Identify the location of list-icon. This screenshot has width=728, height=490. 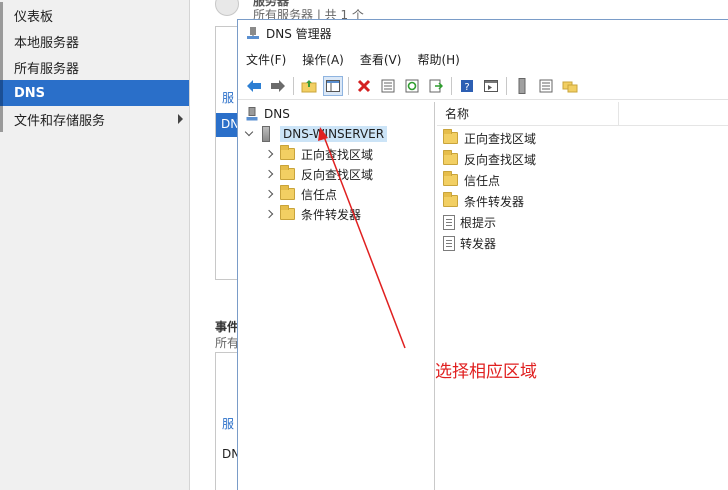
(546, 86).